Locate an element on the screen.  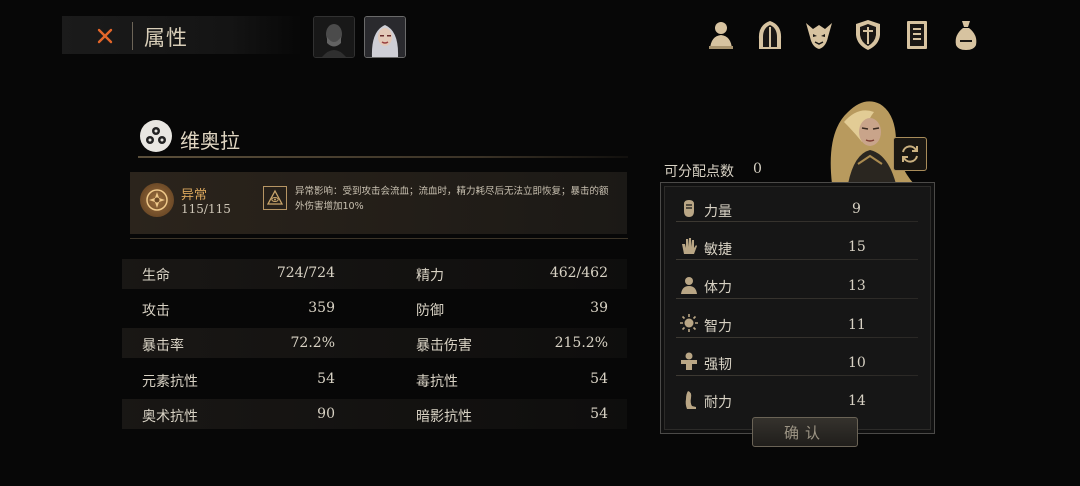
demon-face-button is located at coordinates (819, 35).